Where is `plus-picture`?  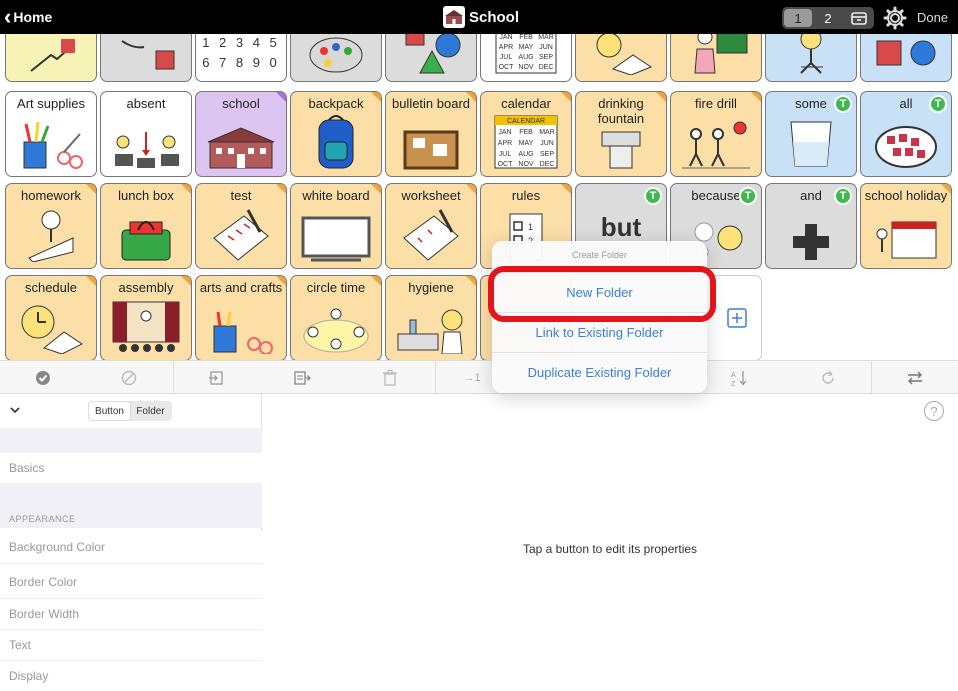
plus-picture is located at coordinates (811, 242).